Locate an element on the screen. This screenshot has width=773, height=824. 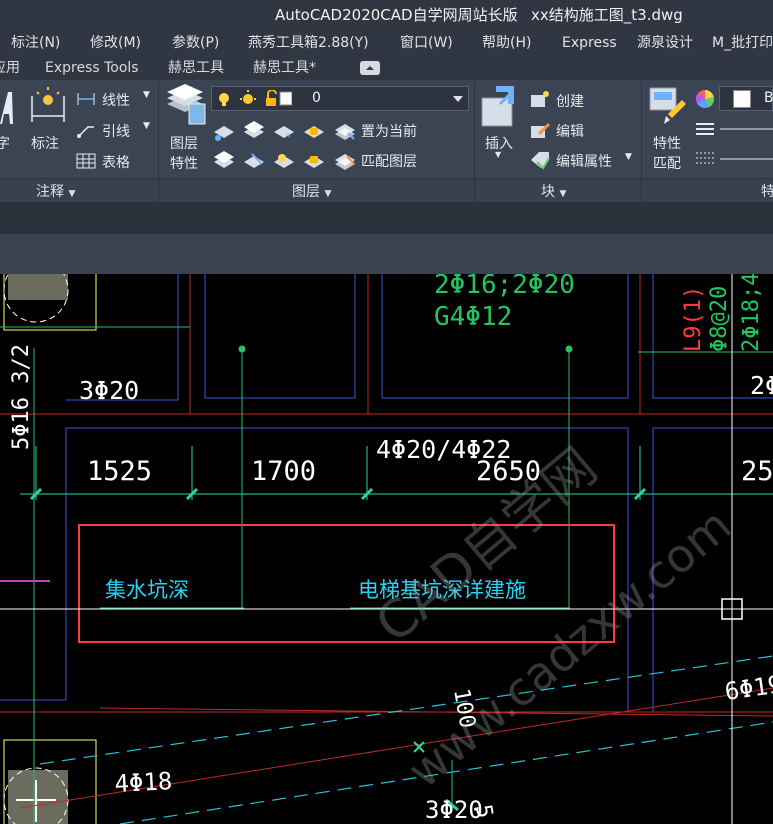
layer-properties-icon is located at coordinates (186, 106).